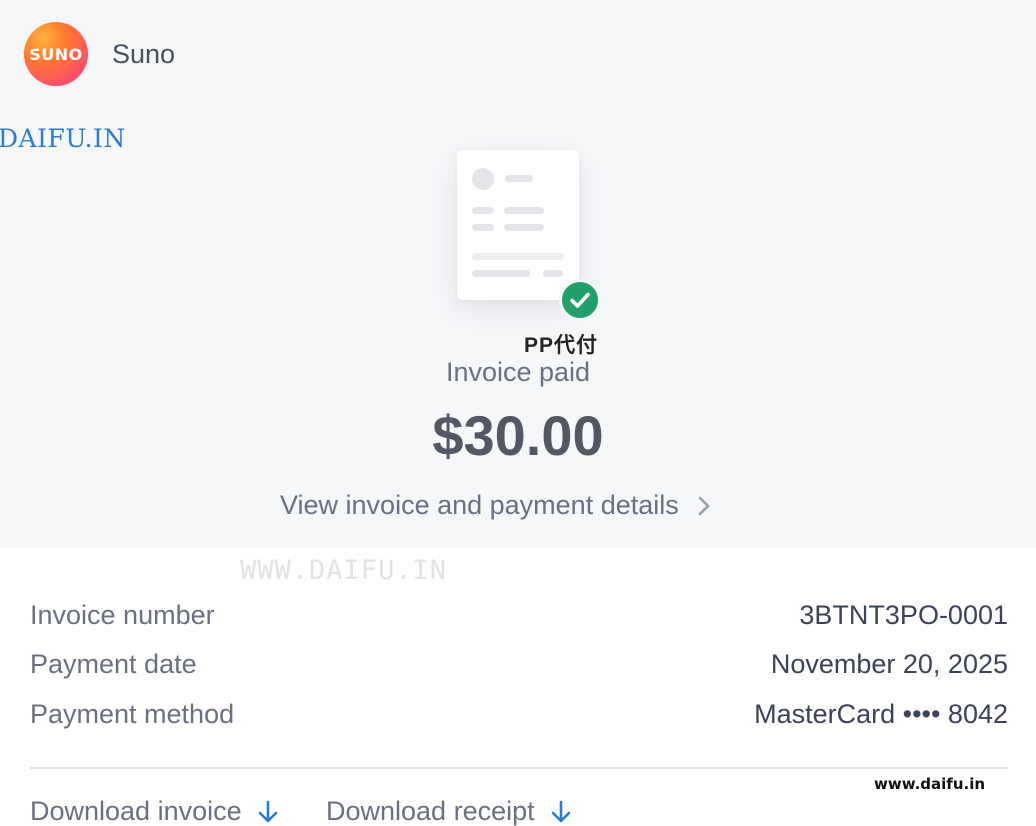  What do you see at coordinates (704, 506) in the screenshot?
I see `chevron-right-icon` at bounding box center [704, 506].